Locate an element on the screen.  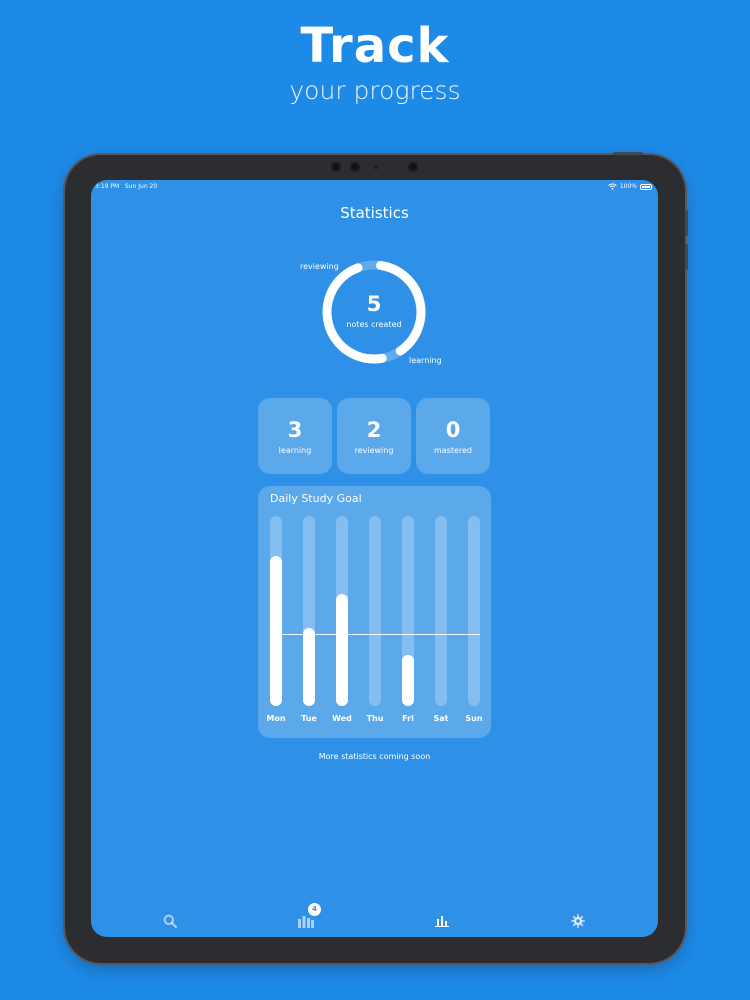
tab-library: 4 is located at coordinates (307, 917).